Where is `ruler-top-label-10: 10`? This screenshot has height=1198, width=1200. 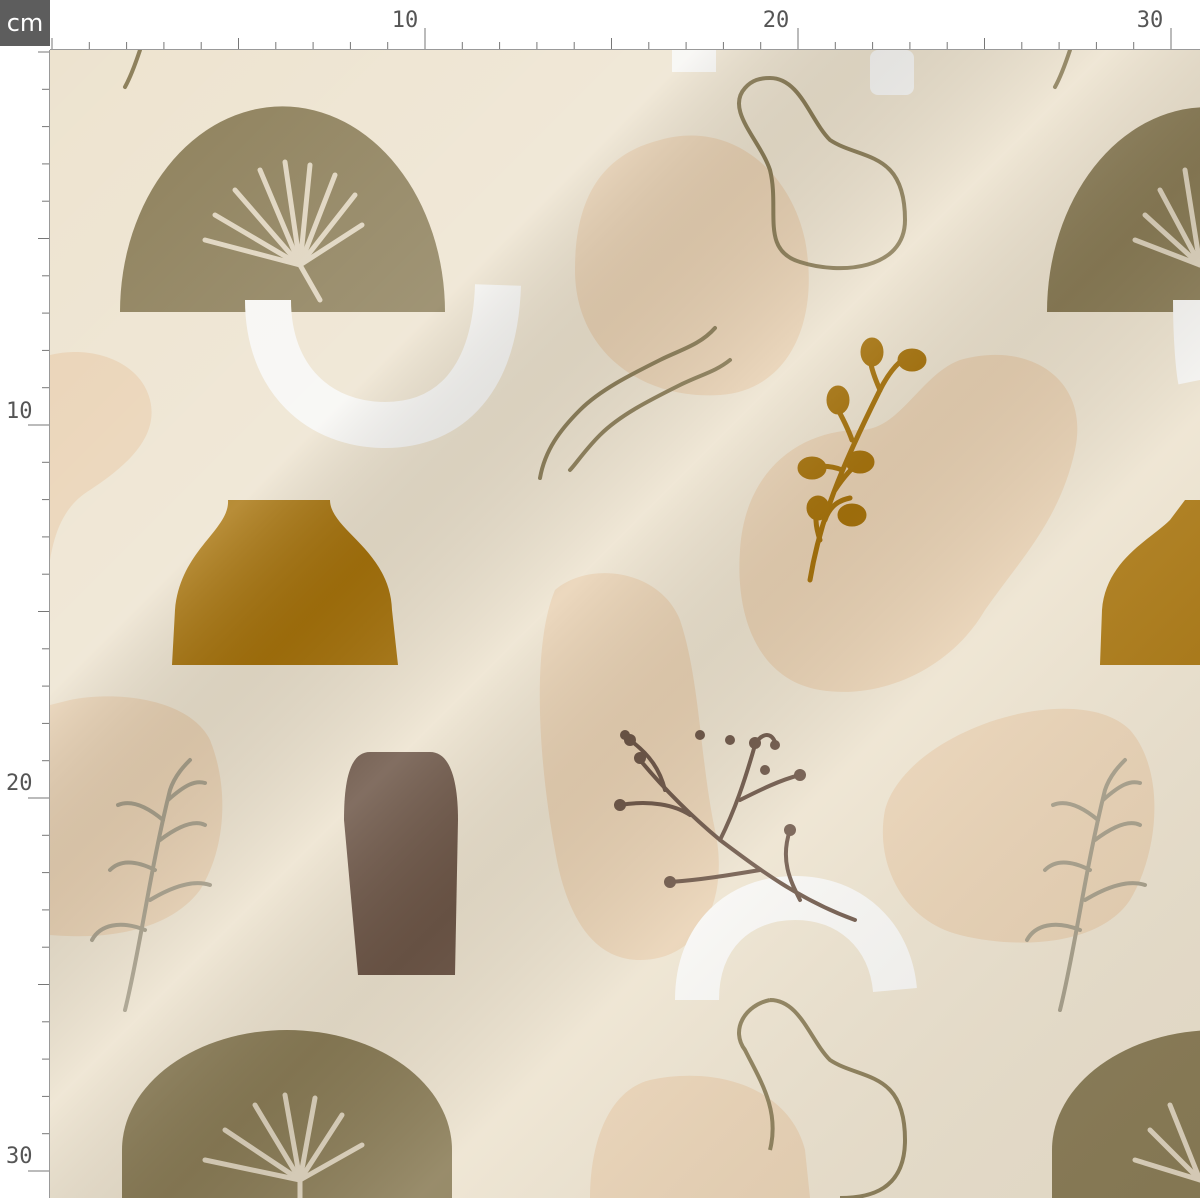
ruler-top-label-10: 10 is located at coordinates (405, 20).